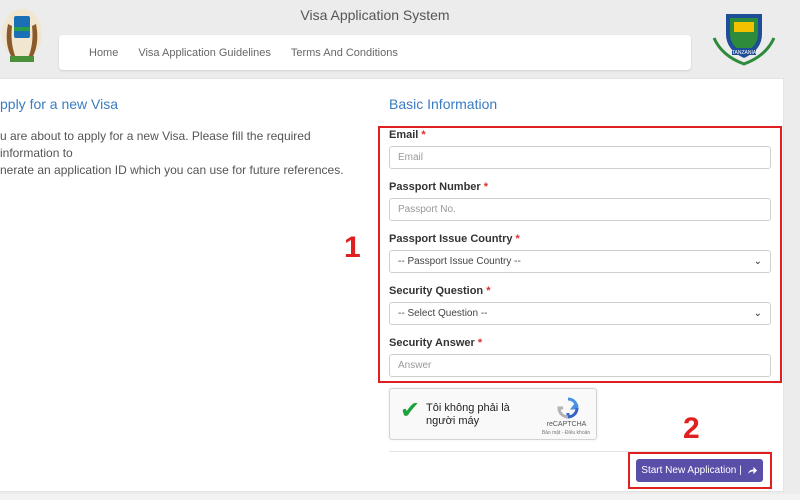 This screenshot has width=800, height=500. I want to click on security-answer-field, so click(580, 365).